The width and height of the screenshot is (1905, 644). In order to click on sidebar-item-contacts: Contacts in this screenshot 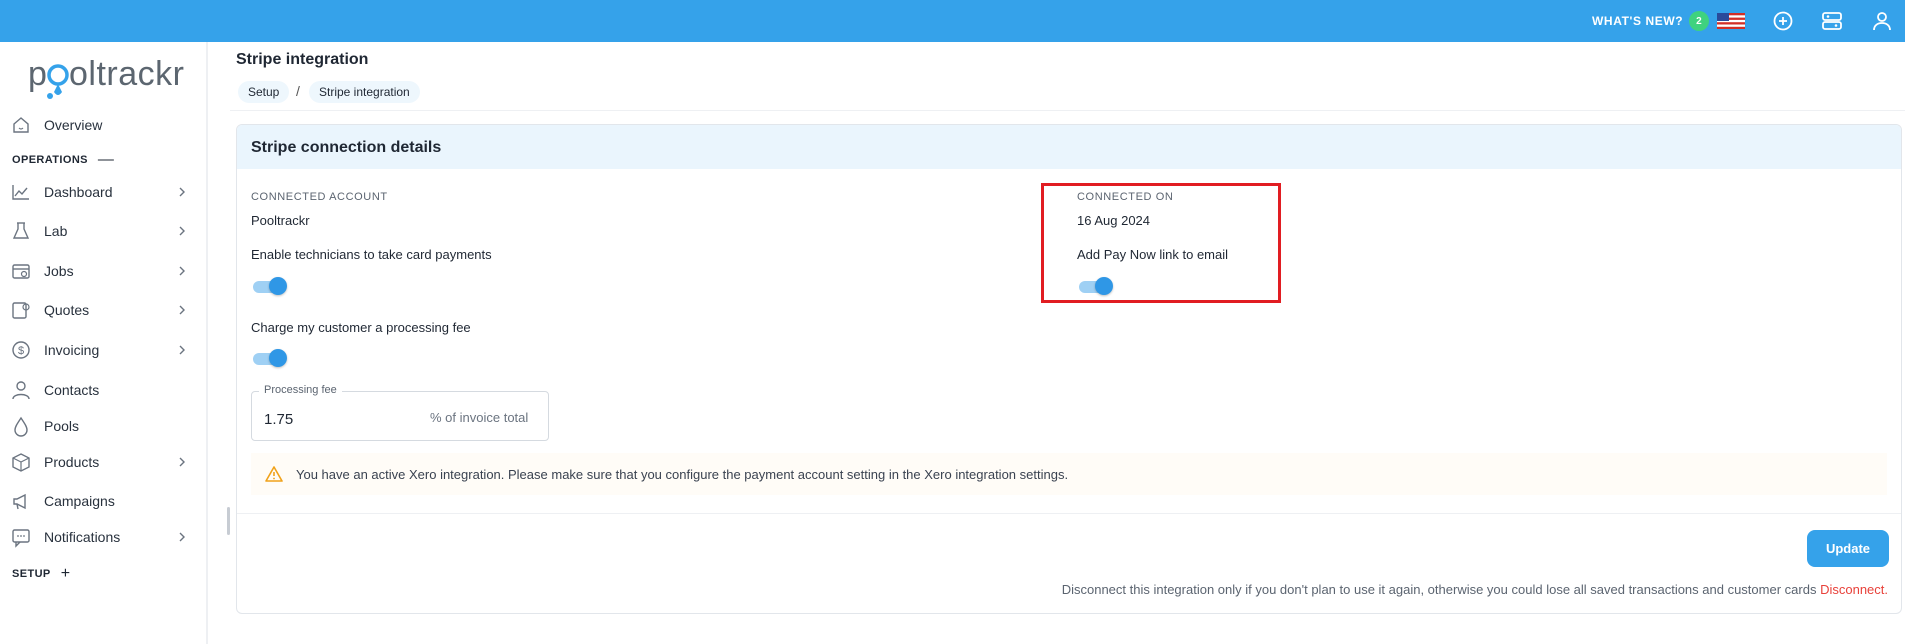, I will do `click(100, 390)`.